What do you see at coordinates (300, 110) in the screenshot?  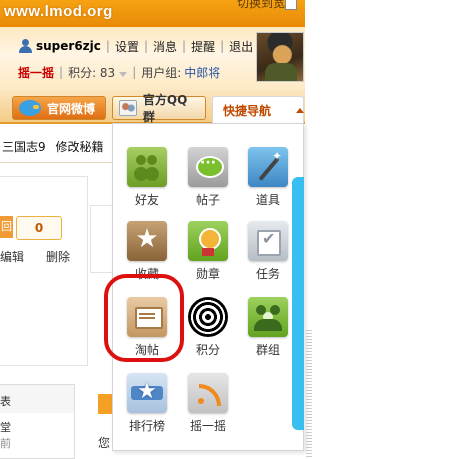 I see `chevron-up-icon` at bounding box center [300, 110].